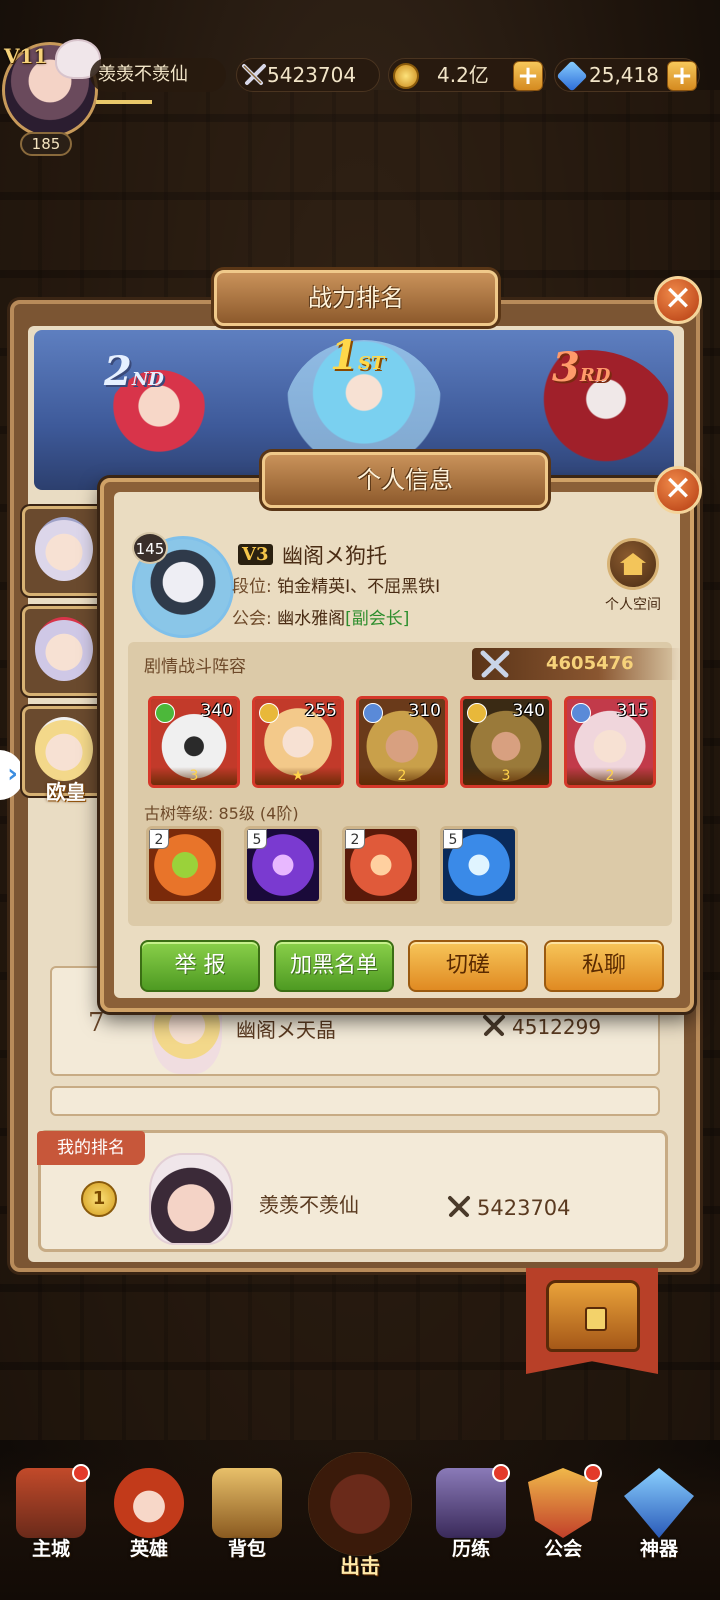 Image resolution: width=720 pixels, height=1600 pixels. What do you see at coordinates (194, 742) in the screenshot?
I see `lineup-hero-1: 340 3` at bounding box center [194, 742].